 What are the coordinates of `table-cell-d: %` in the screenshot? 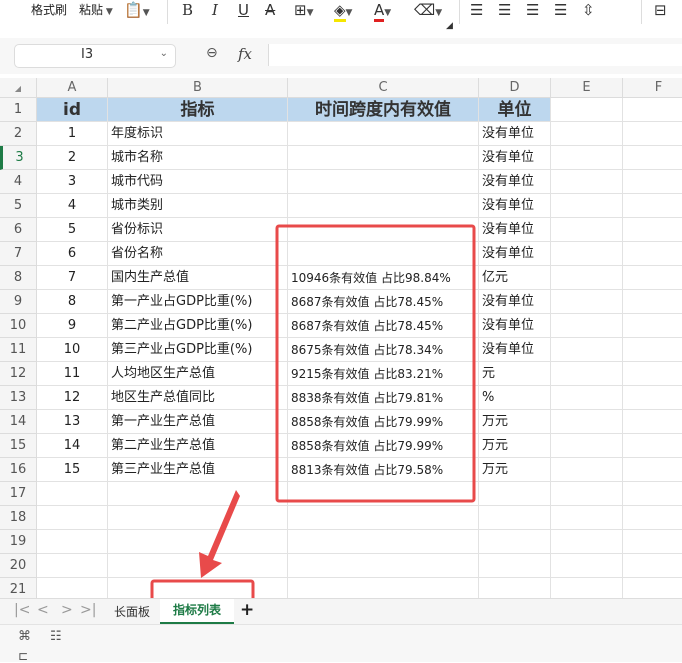 It's located at (515, 398).